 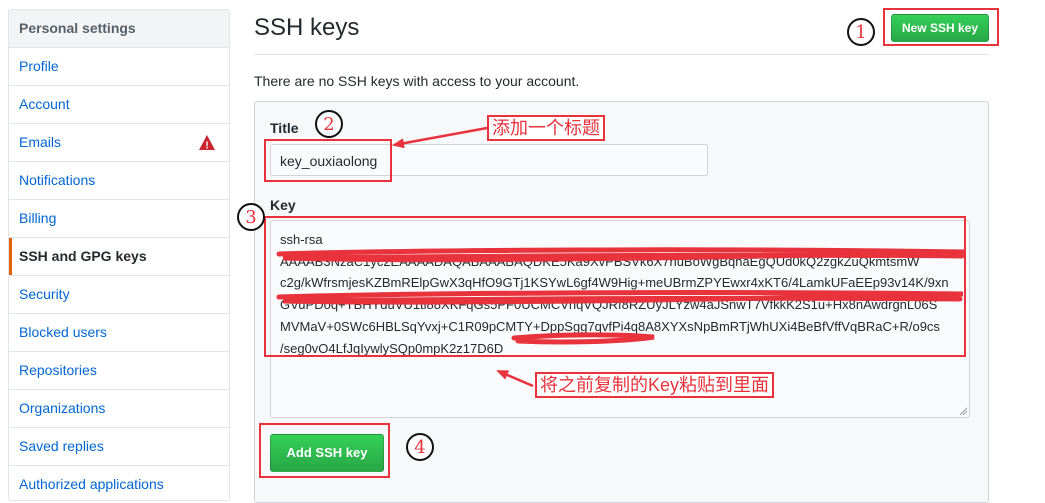 What do you see at coordinates (119, 295) in the screenshot?
I see `sidebar-item-security: Security` at bounding box center [119, 295].